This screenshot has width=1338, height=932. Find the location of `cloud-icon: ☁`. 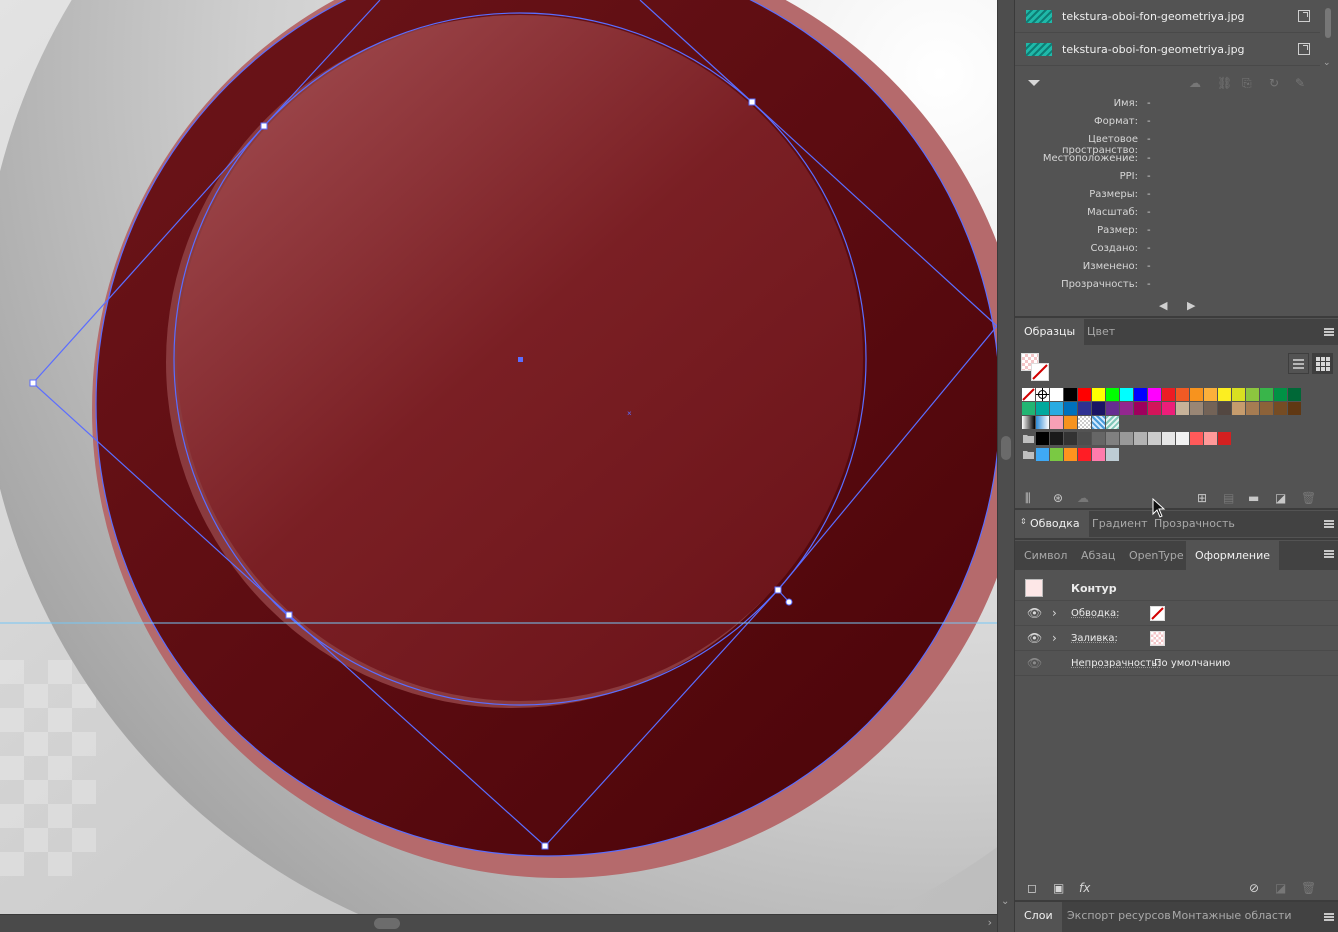

cloud-icon: ☁ is located at coordinates (1195, 83).